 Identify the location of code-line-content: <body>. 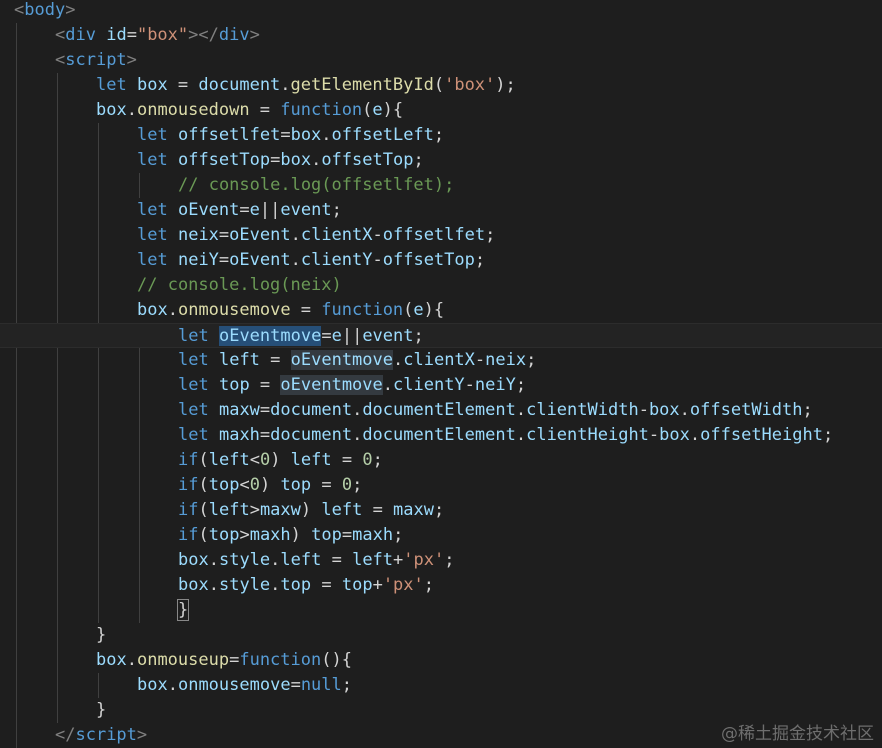
(44, 11).